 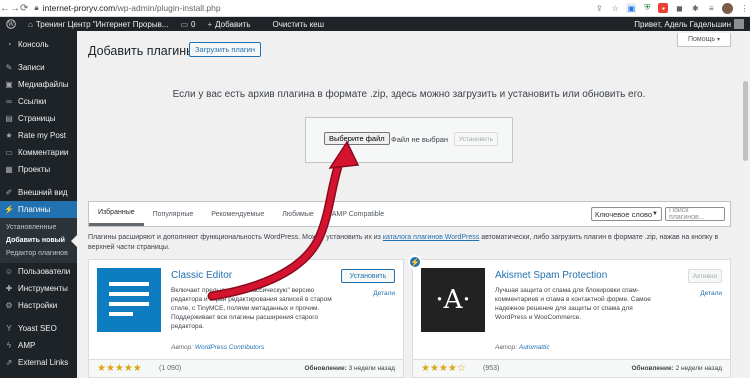 What do you see at coordinates (229, 24) in the screenshot?
I see `add-new-link: + Добавить` at bounding box center [229, 24].